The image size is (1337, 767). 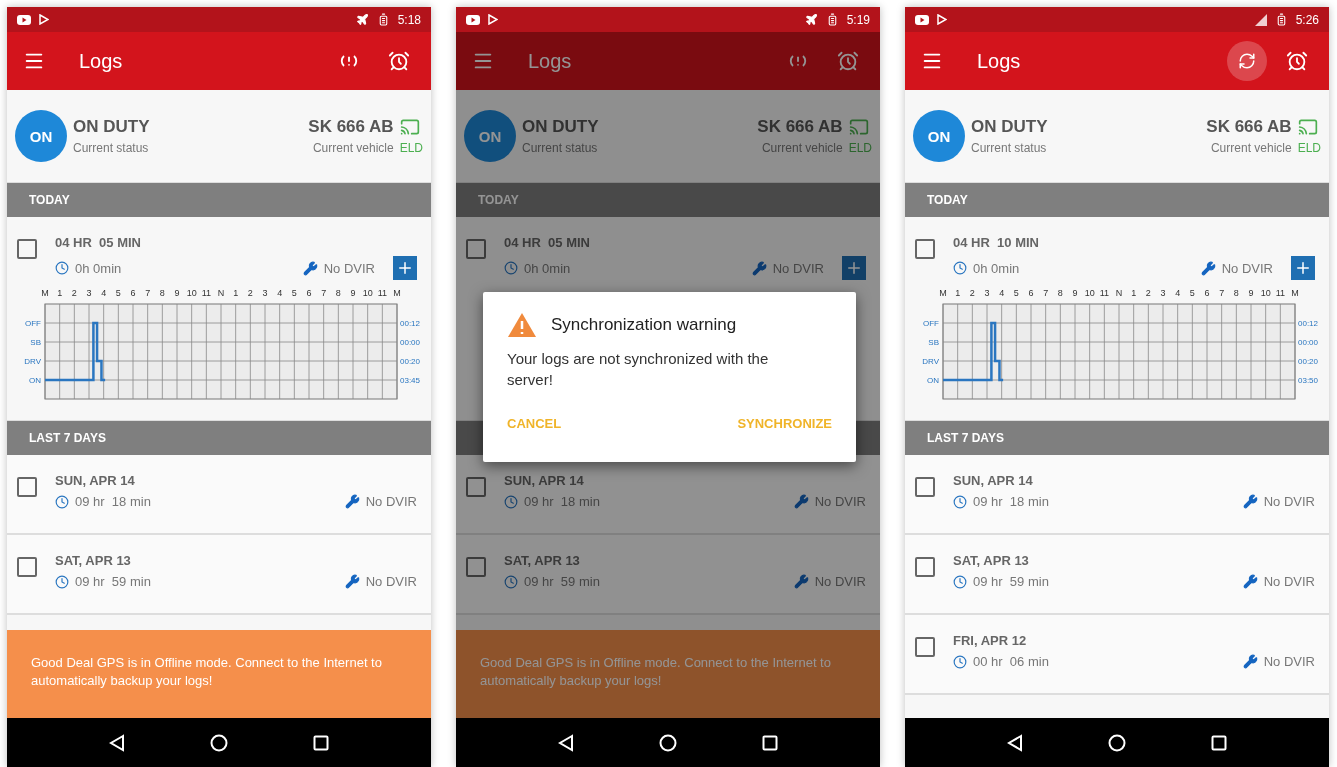 I want to click on day-date: FRI, APR 12, so click(x=990, y=640).